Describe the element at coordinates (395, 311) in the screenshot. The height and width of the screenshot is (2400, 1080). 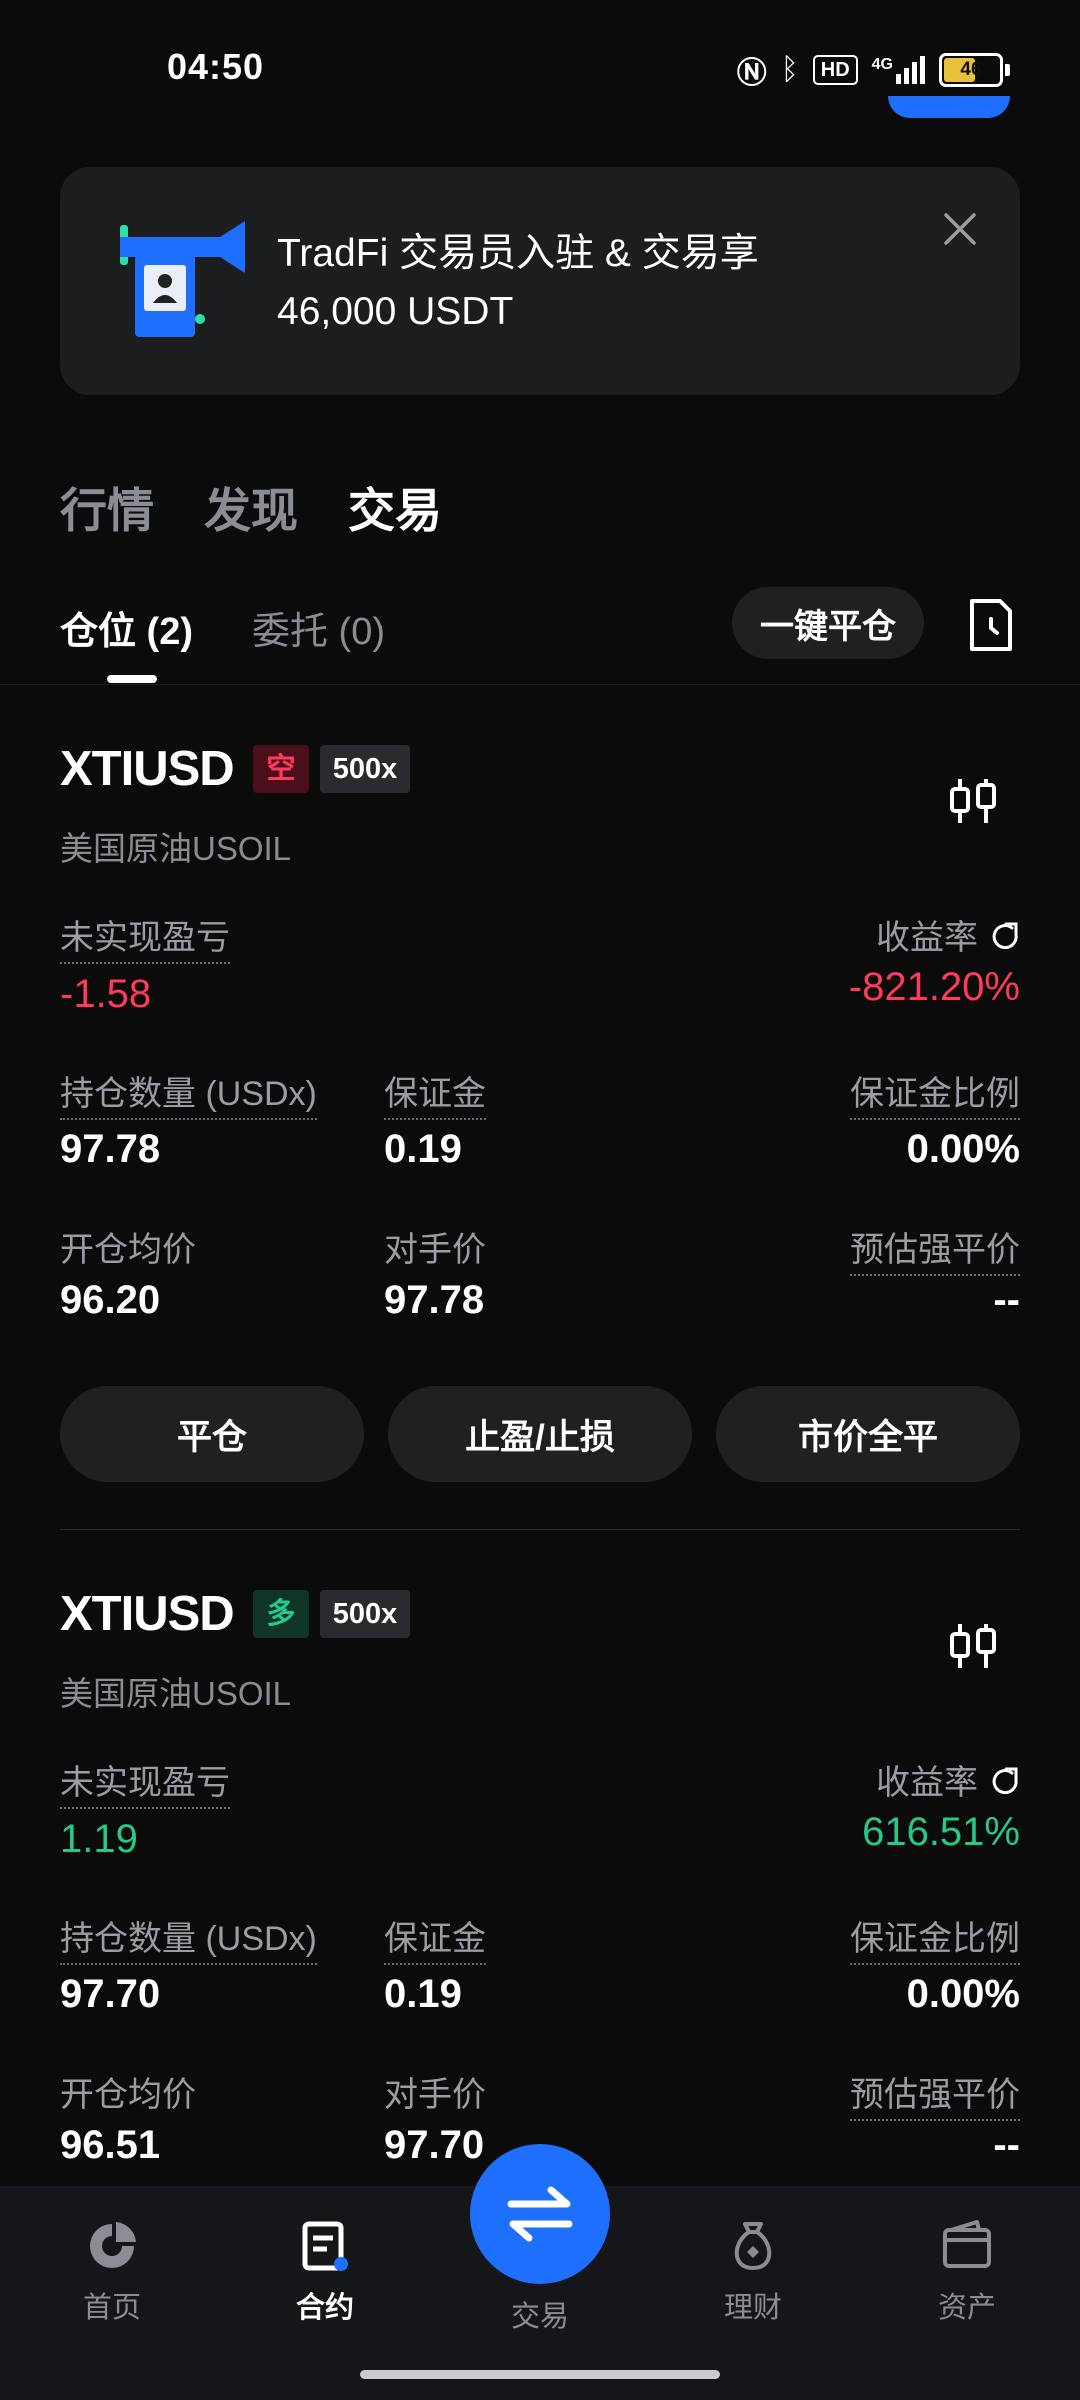
I see `banner-subtitle: 46,000 USDT` at that location.